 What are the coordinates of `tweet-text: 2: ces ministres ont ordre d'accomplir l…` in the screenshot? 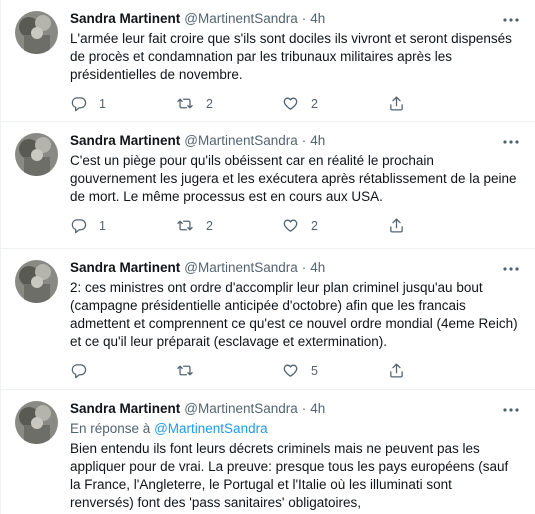 It's located at (294, 314).